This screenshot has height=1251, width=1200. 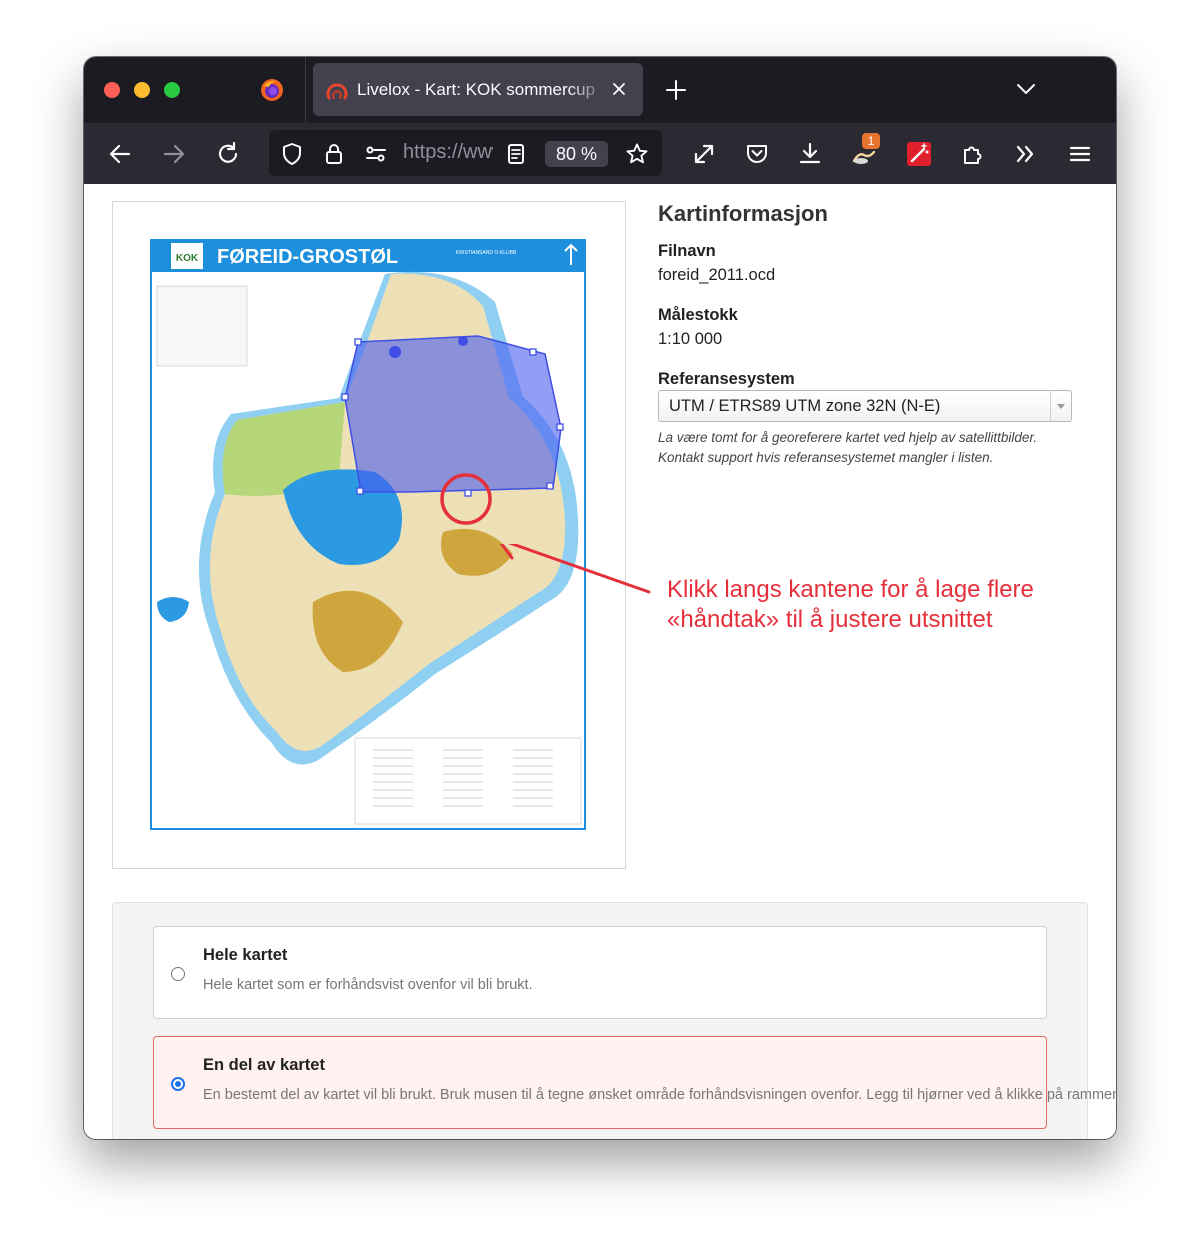 I want to click on lock-icon, so click(x=334, y=154).